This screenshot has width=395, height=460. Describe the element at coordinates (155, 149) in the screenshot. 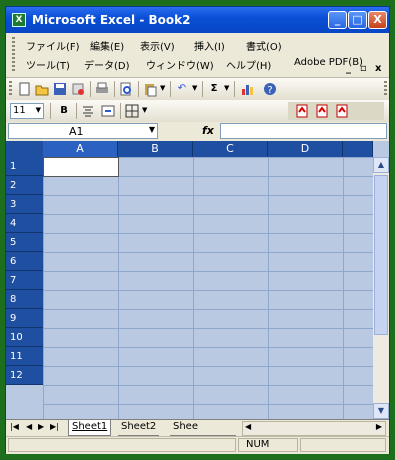

I see `column-header-b: B` at that location.